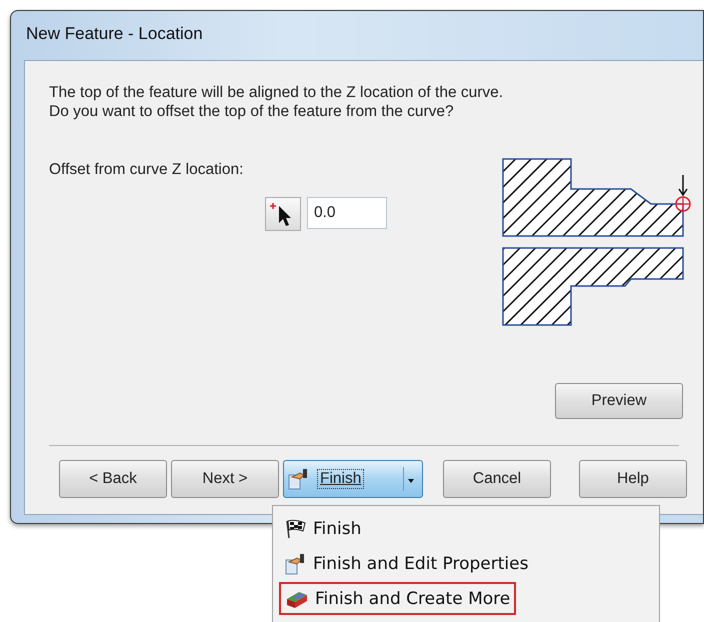 Image resolution: width=704 pixels, height=622 pixels. Describe the element at coordinates (114, 34) in the screenshot. I see `window-title: New Feature - Location` at that location.